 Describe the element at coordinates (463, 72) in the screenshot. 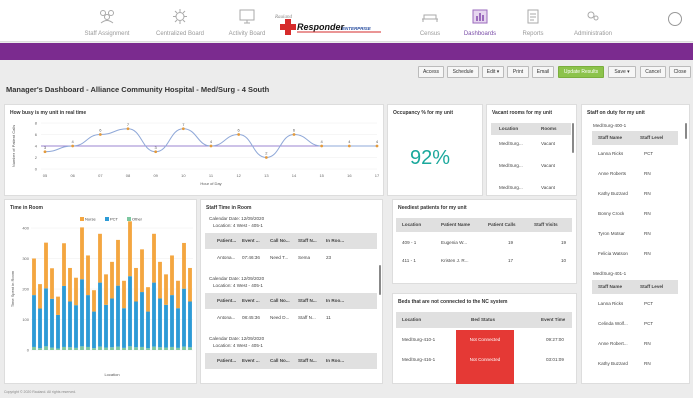

I see `schedule-button: Schedule` at that location.